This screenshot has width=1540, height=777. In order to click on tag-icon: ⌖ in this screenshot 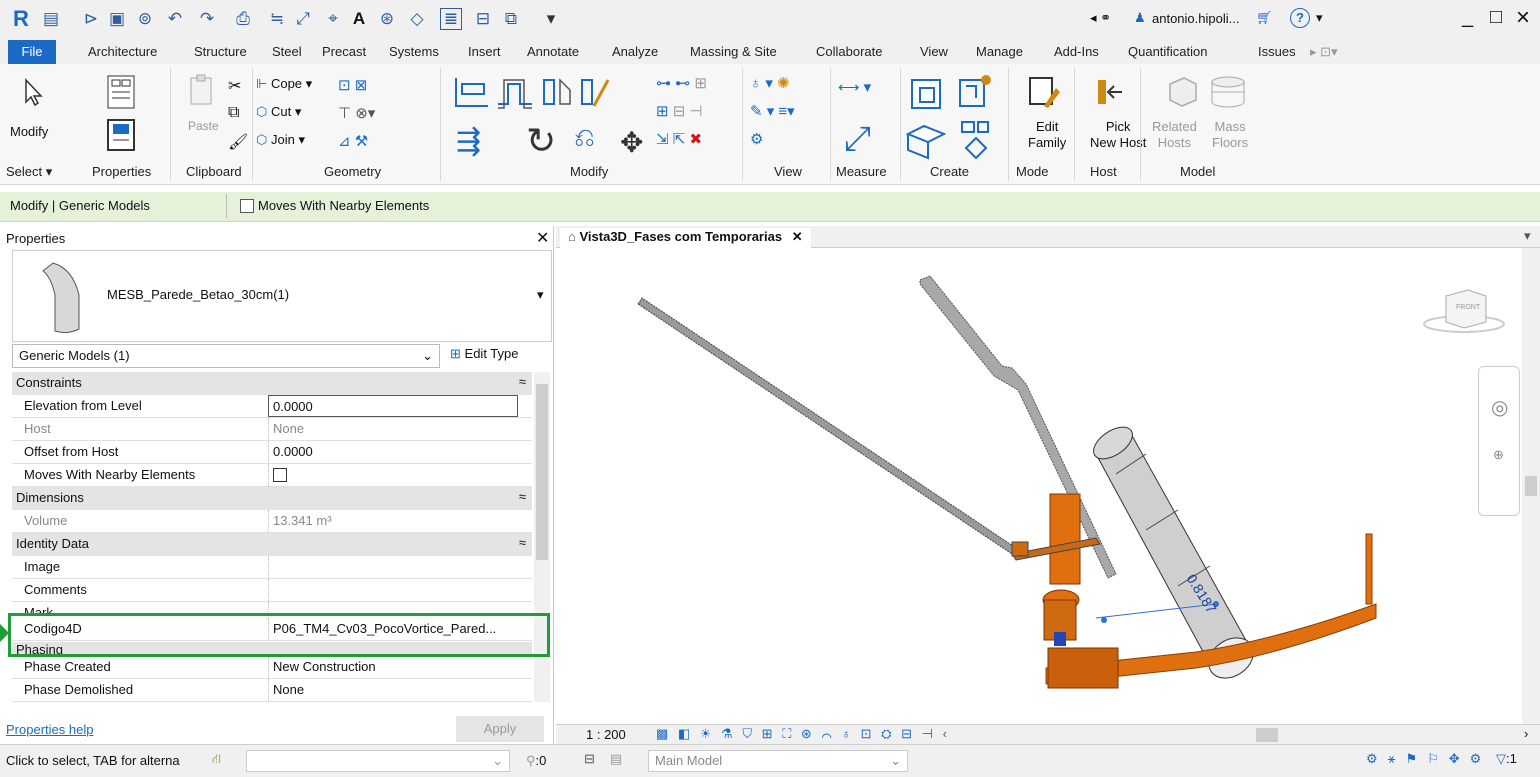, I will do `click(333, 19)`.